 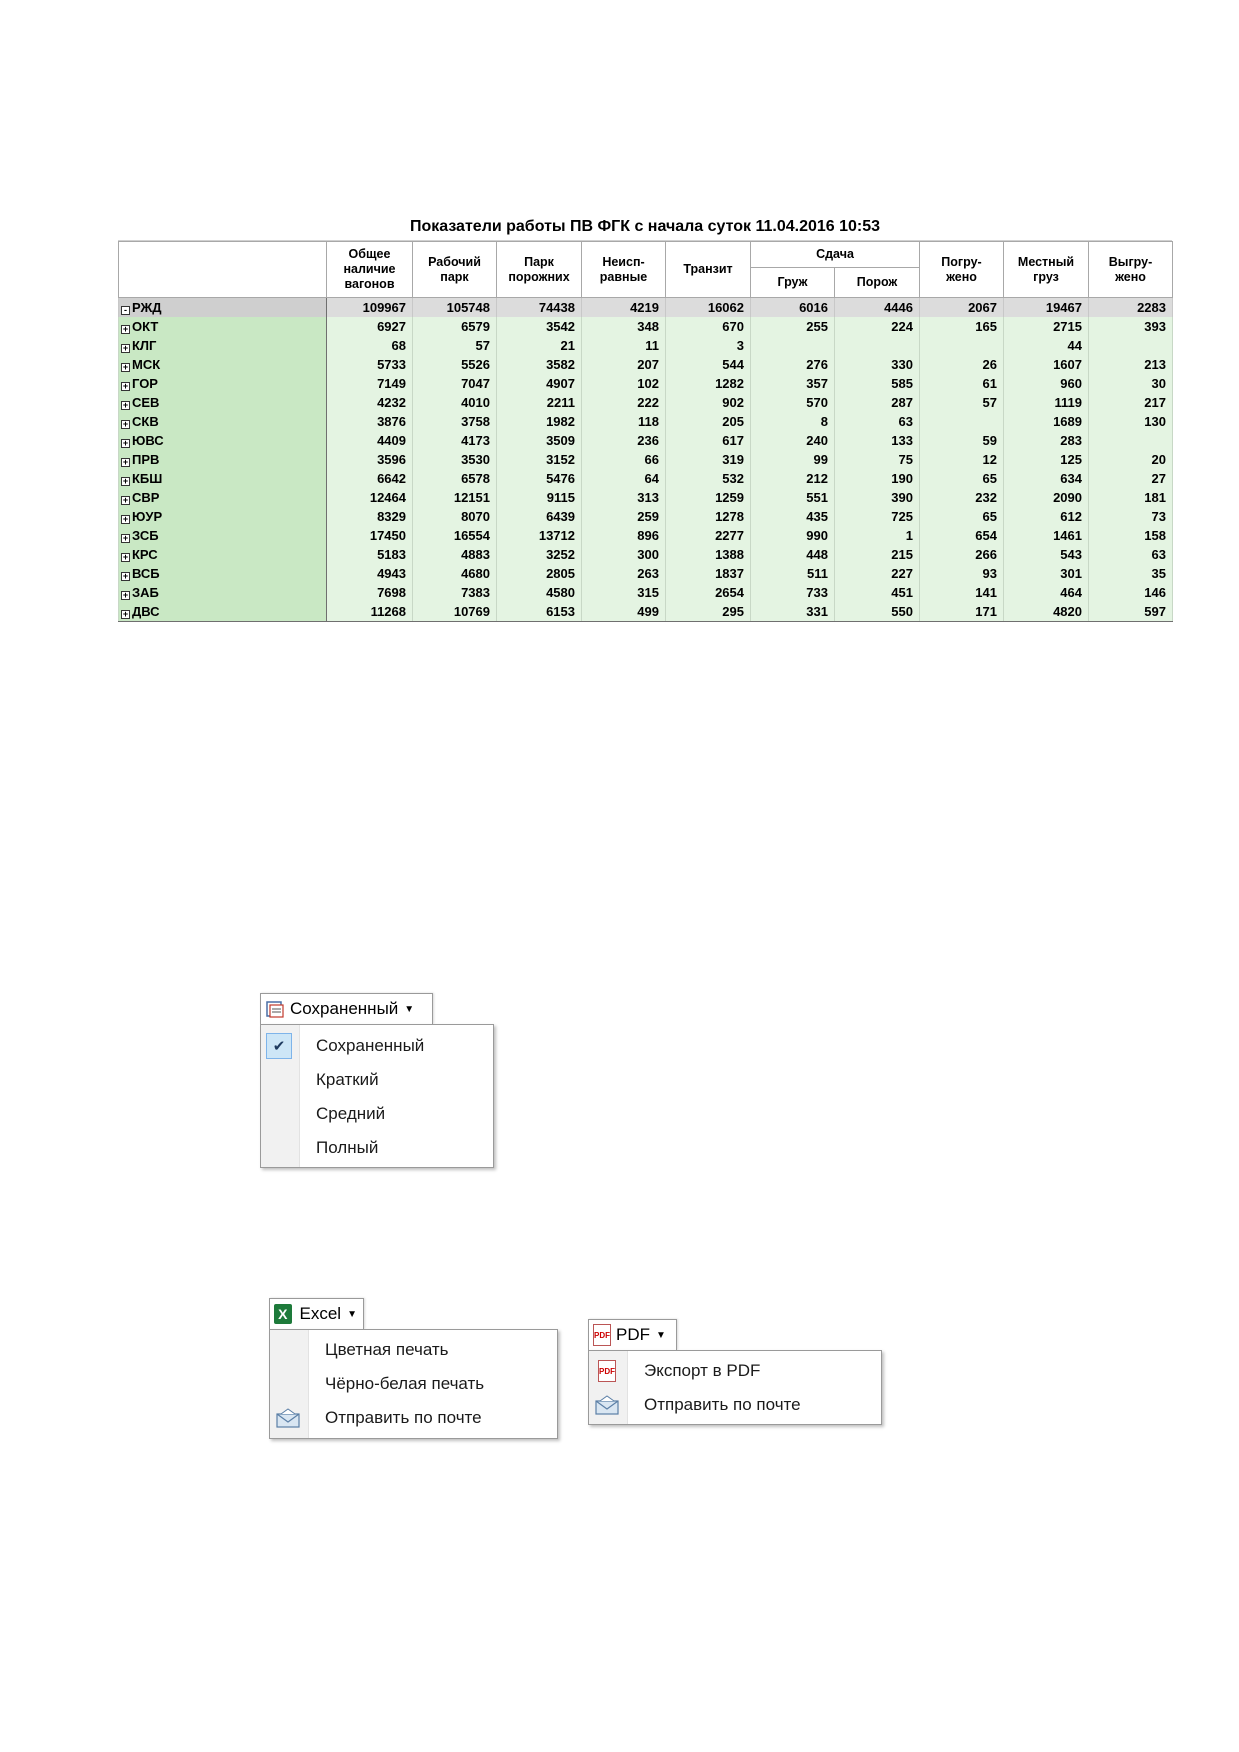 What do you see at coordinates (222, 326) in the screenshot?
I see `row-name-cell: + ОКТ` at bounding box center [222, 326].